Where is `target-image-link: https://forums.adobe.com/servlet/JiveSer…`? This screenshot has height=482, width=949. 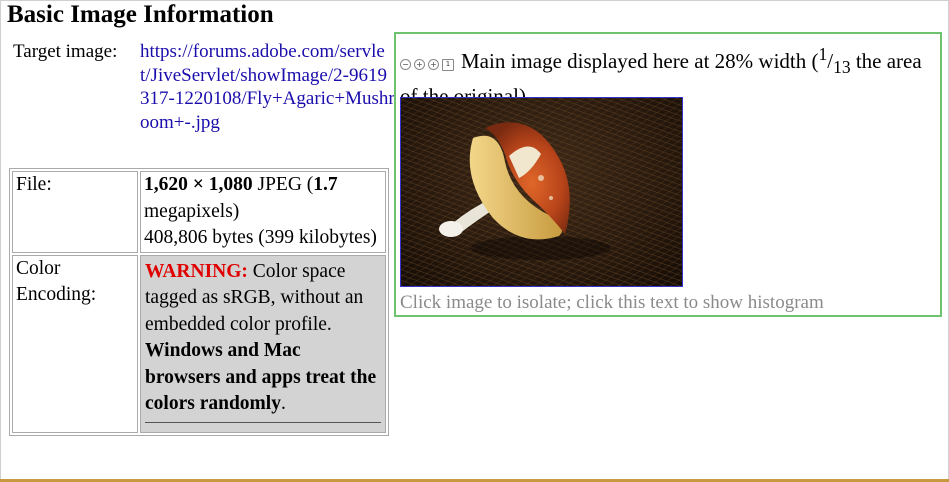 target-image-link: https://forums.adobe.com/servlet/JiveSer… is located at coordinates (267, 87).